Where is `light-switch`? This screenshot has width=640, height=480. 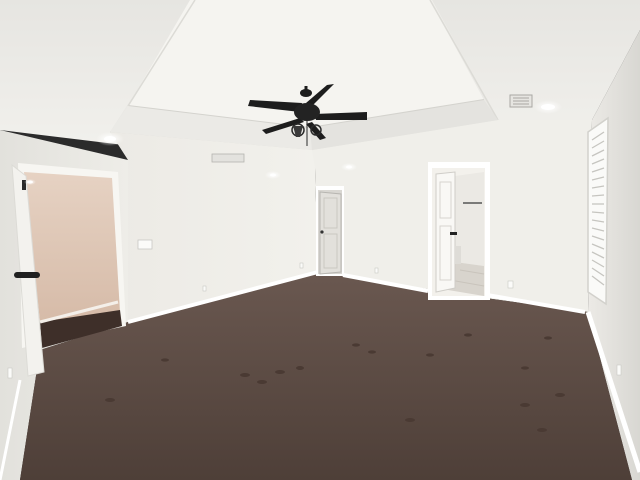
light-switch is located at coordinates (145, 244).